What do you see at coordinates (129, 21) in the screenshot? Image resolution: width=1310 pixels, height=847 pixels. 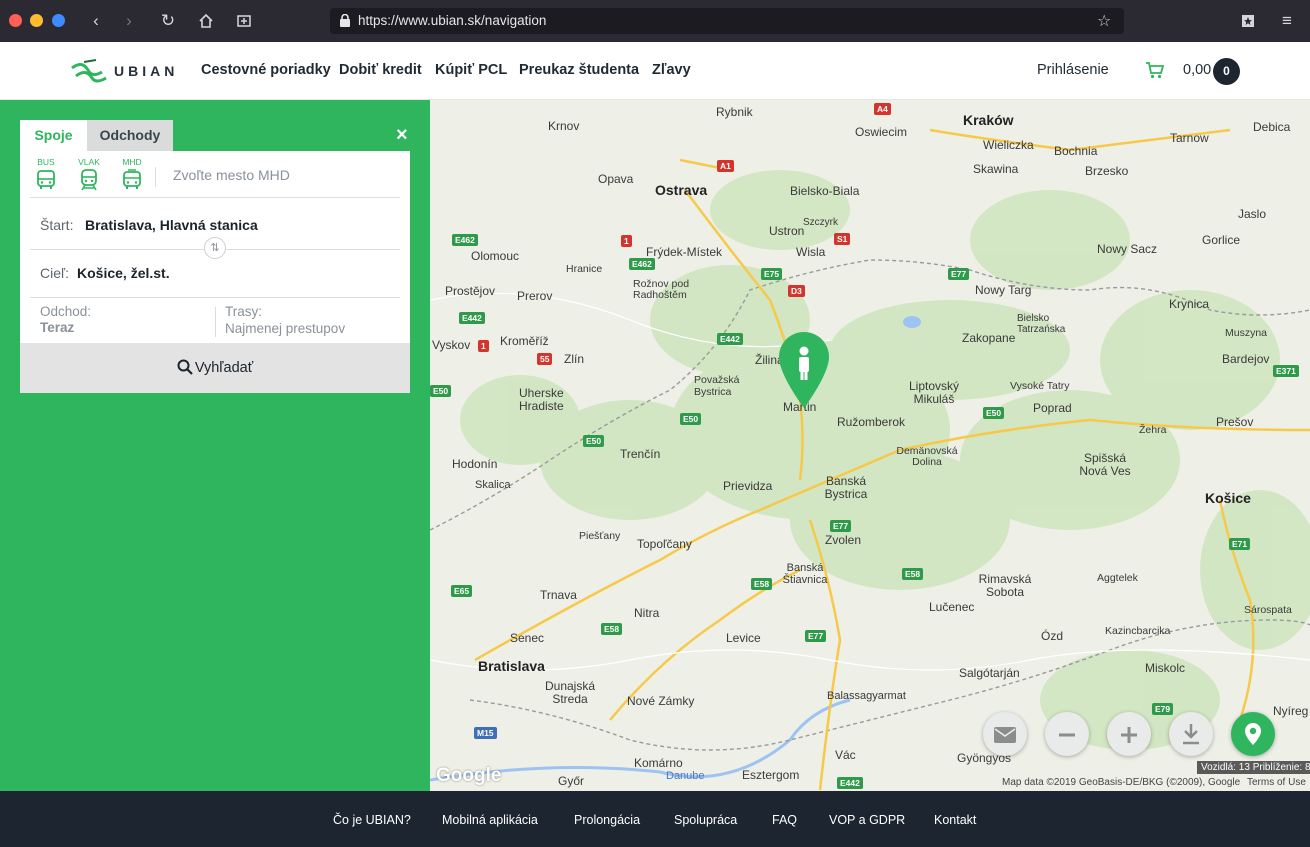 I see `forward-icon: ›` at bounding box center [129, 21].